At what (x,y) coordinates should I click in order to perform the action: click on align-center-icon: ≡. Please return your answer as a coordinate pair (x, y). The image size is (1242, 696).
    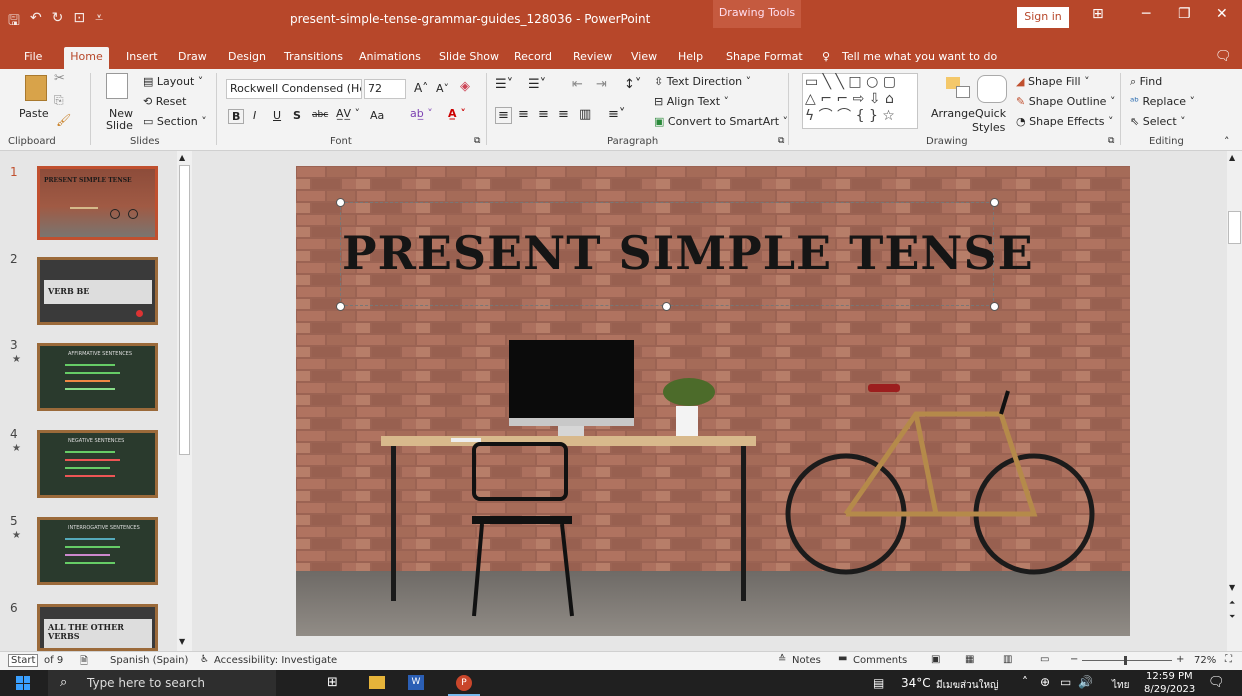
    Looking at the image, I should click on (523, 114).